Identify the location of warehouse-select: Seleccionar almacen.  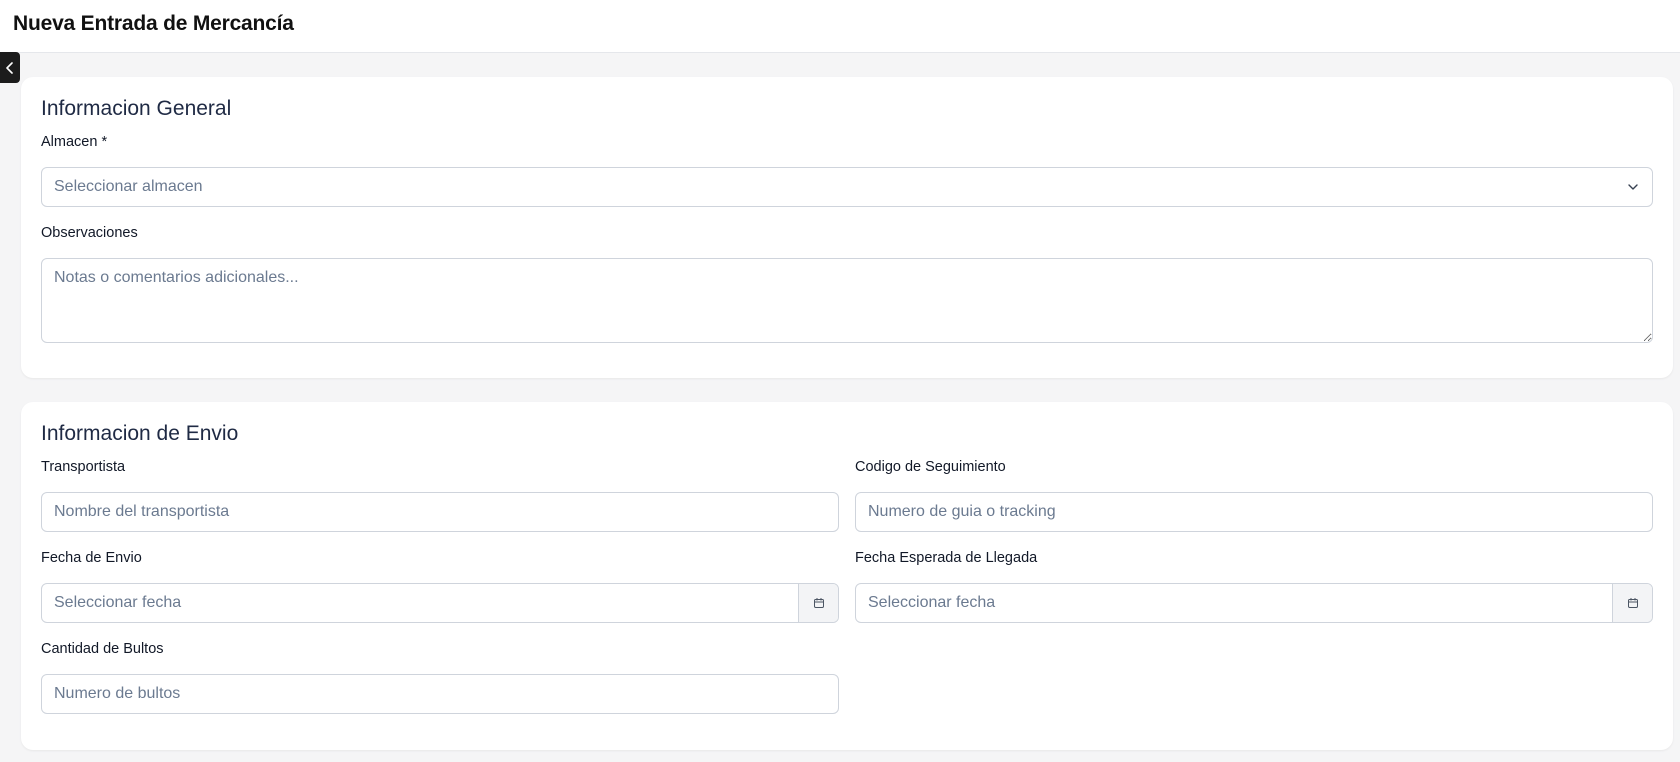
(847, 187).